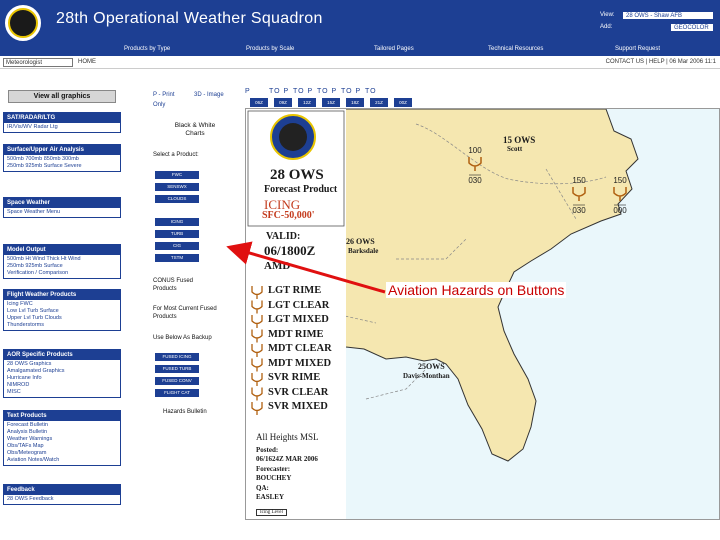 The height and width of the screenshot is (540, 720). I want to click on annotation-text: Aviation Hazards on Buttons, so click(476, 290).